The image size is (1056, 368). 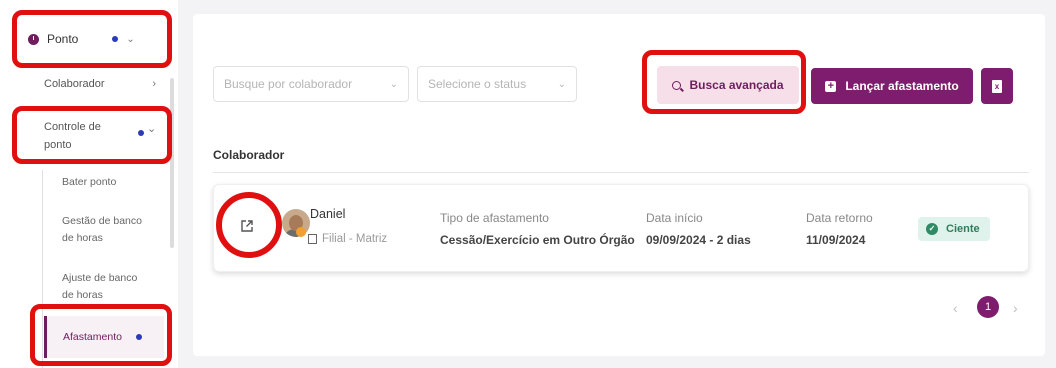 I want to click on chevron-right-icon: ›, so click(x=154, y=84).